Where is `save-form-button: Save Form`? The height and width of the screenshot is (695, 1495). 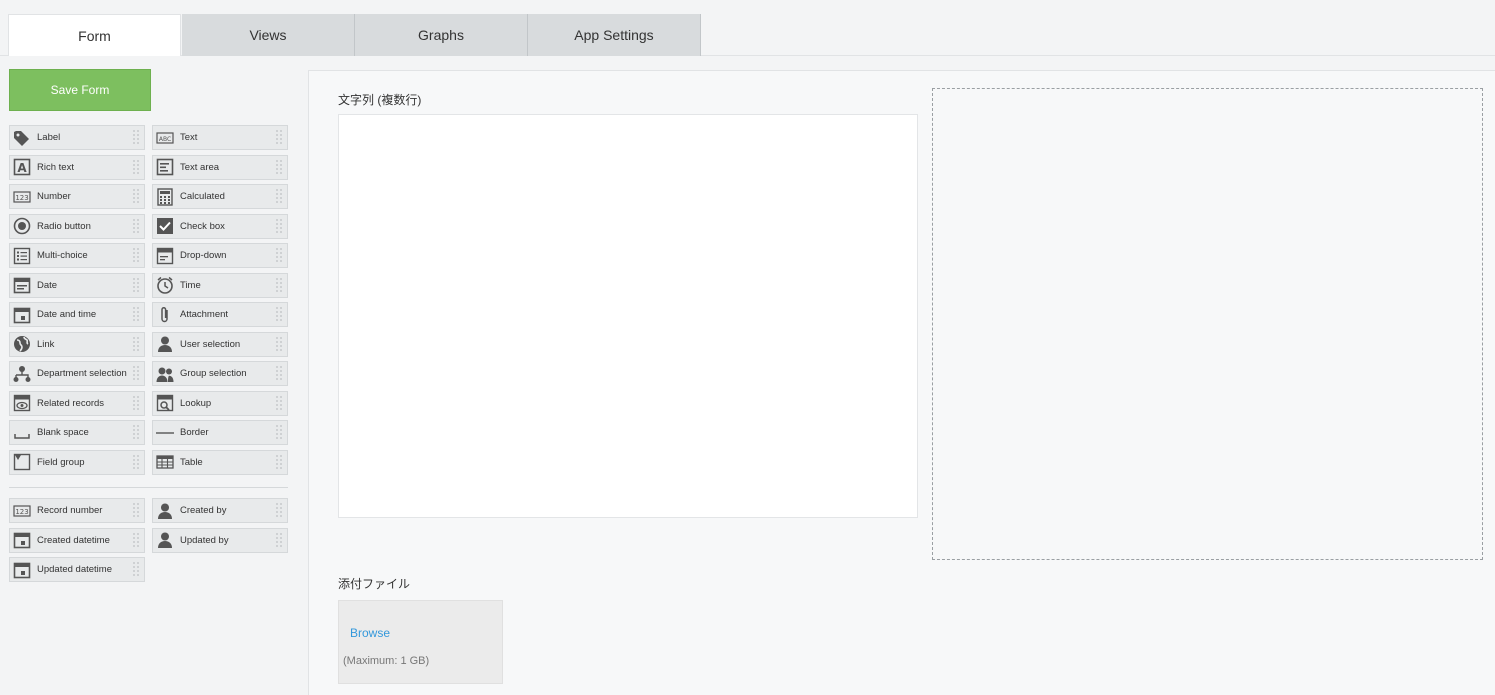 save-form-button: Save Form is located at coordinates (80, 90).